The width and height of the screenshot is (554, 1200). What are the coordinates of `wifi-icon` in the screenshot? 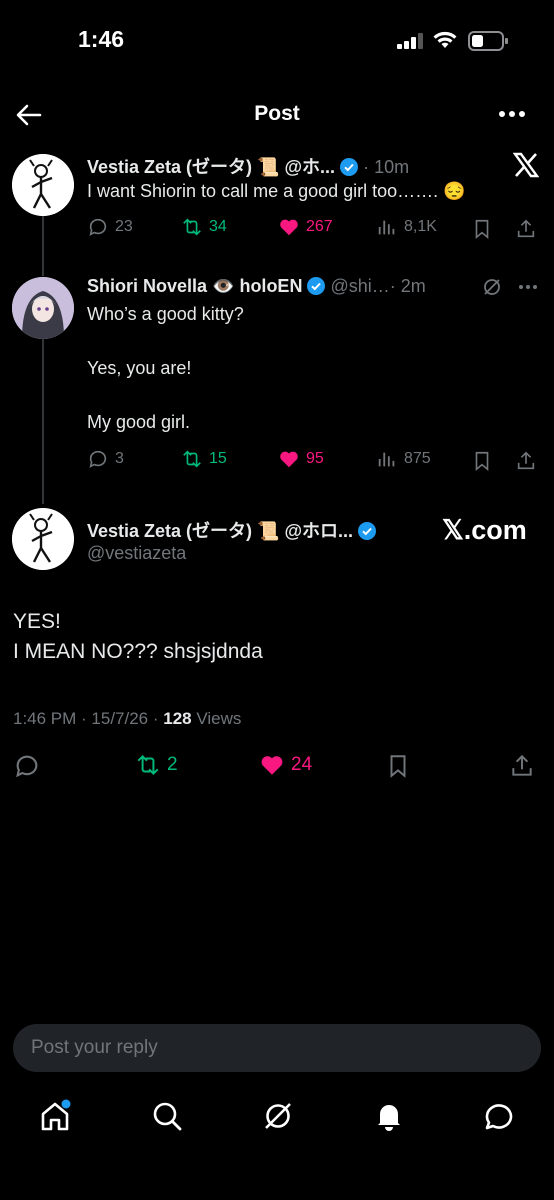 It's located at (445, 39).